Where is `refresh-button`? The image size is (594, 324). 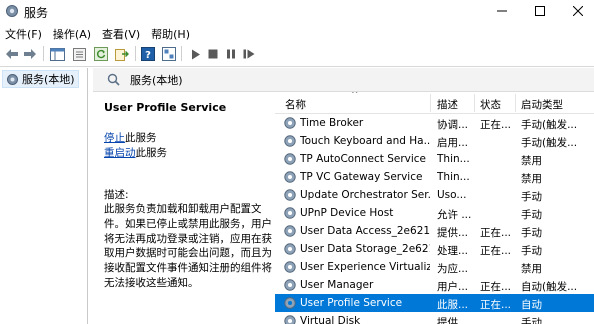 refresh-button is located at coordinates (101, 54).